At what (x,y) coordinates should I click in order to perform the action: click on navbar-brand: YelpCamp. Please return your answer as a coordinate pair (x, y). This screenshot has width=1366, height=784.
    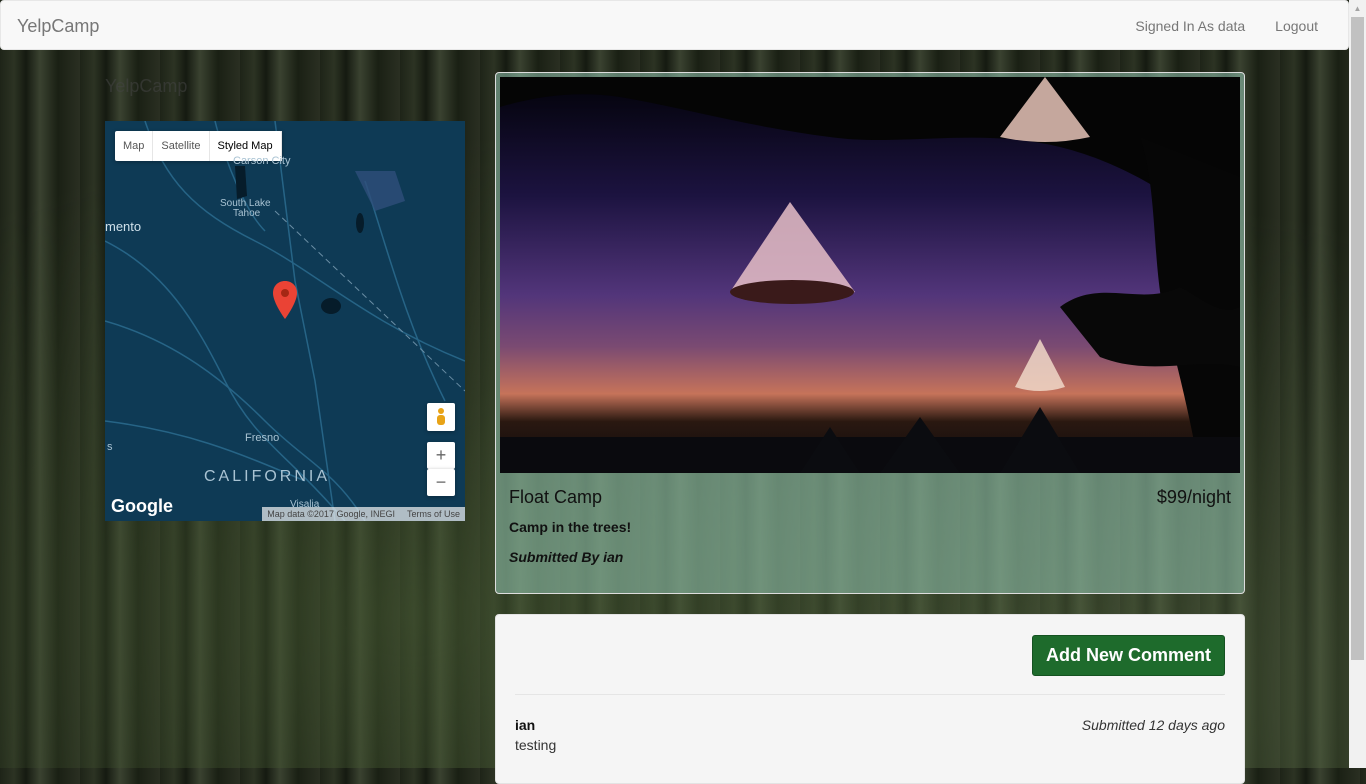
    Looking at the image, I should click on (58, 26).